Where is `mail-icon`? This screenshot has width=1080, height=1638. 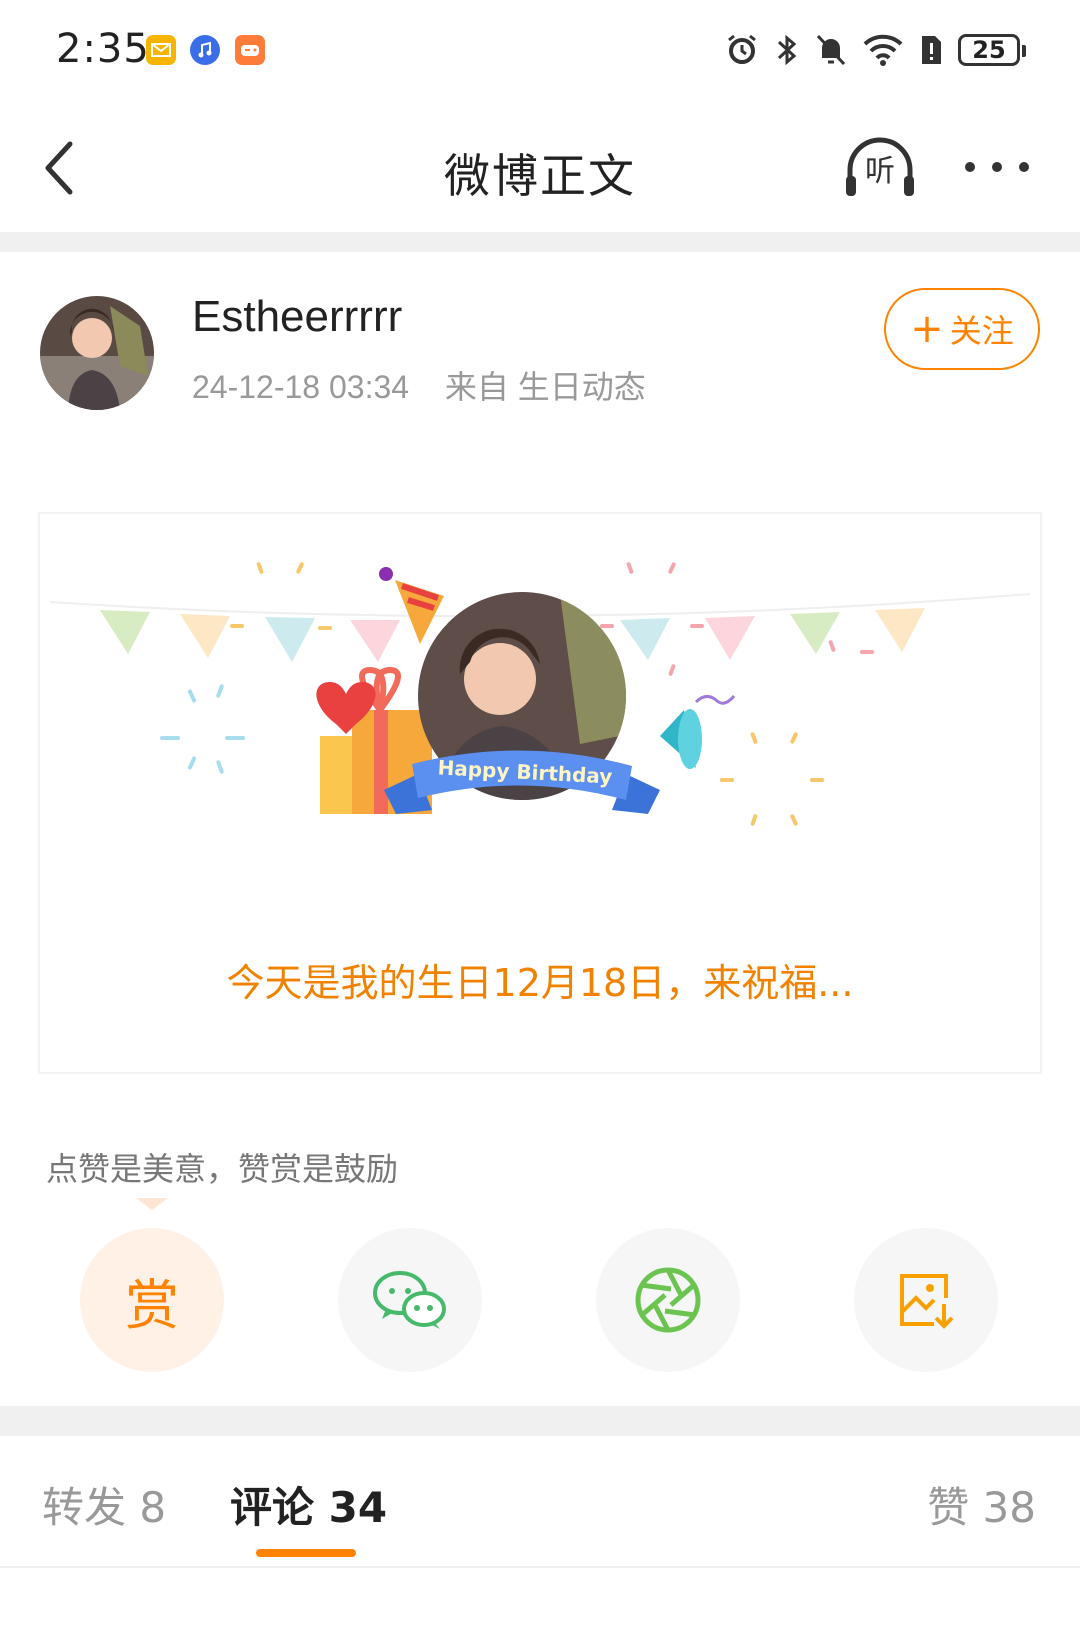
mail-icon is located at coordinates (161, 50).